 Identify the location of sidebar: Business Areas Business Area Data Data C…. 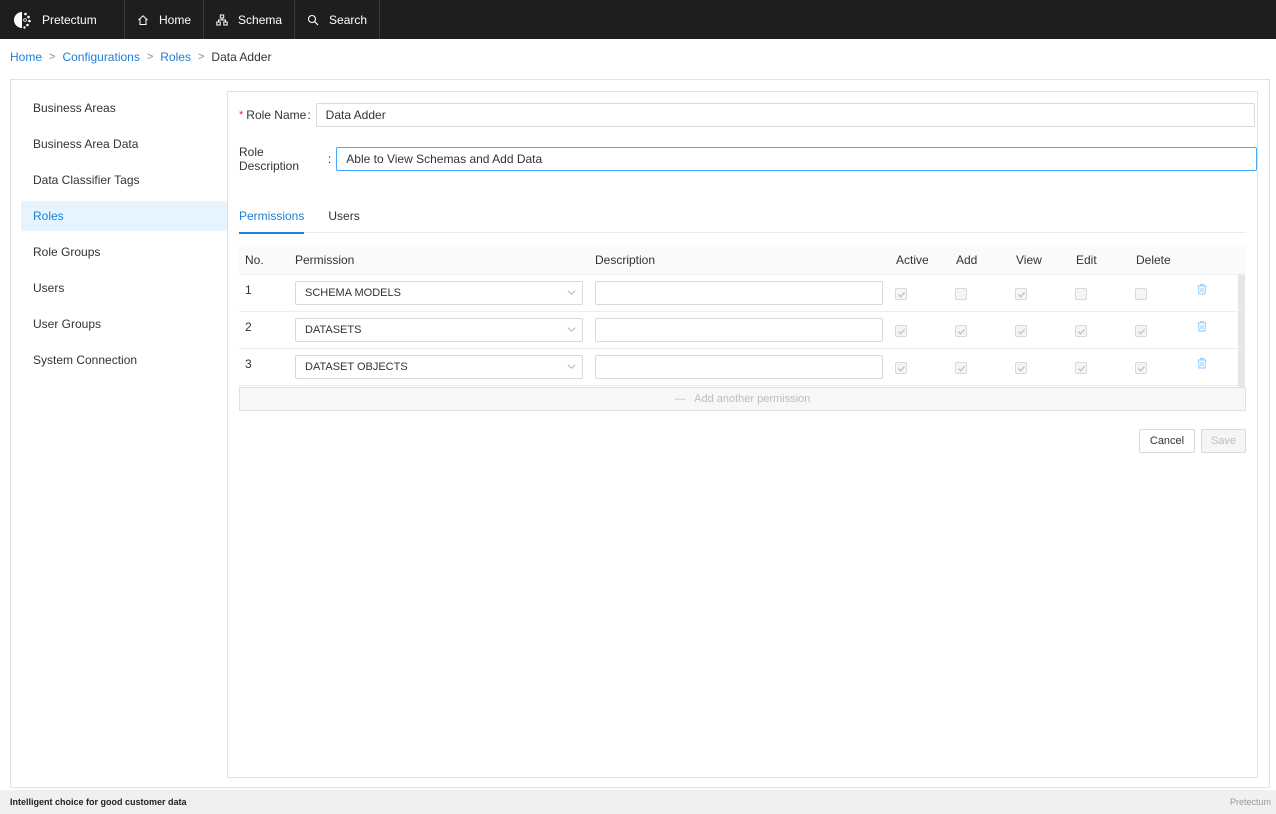
(124, 237).